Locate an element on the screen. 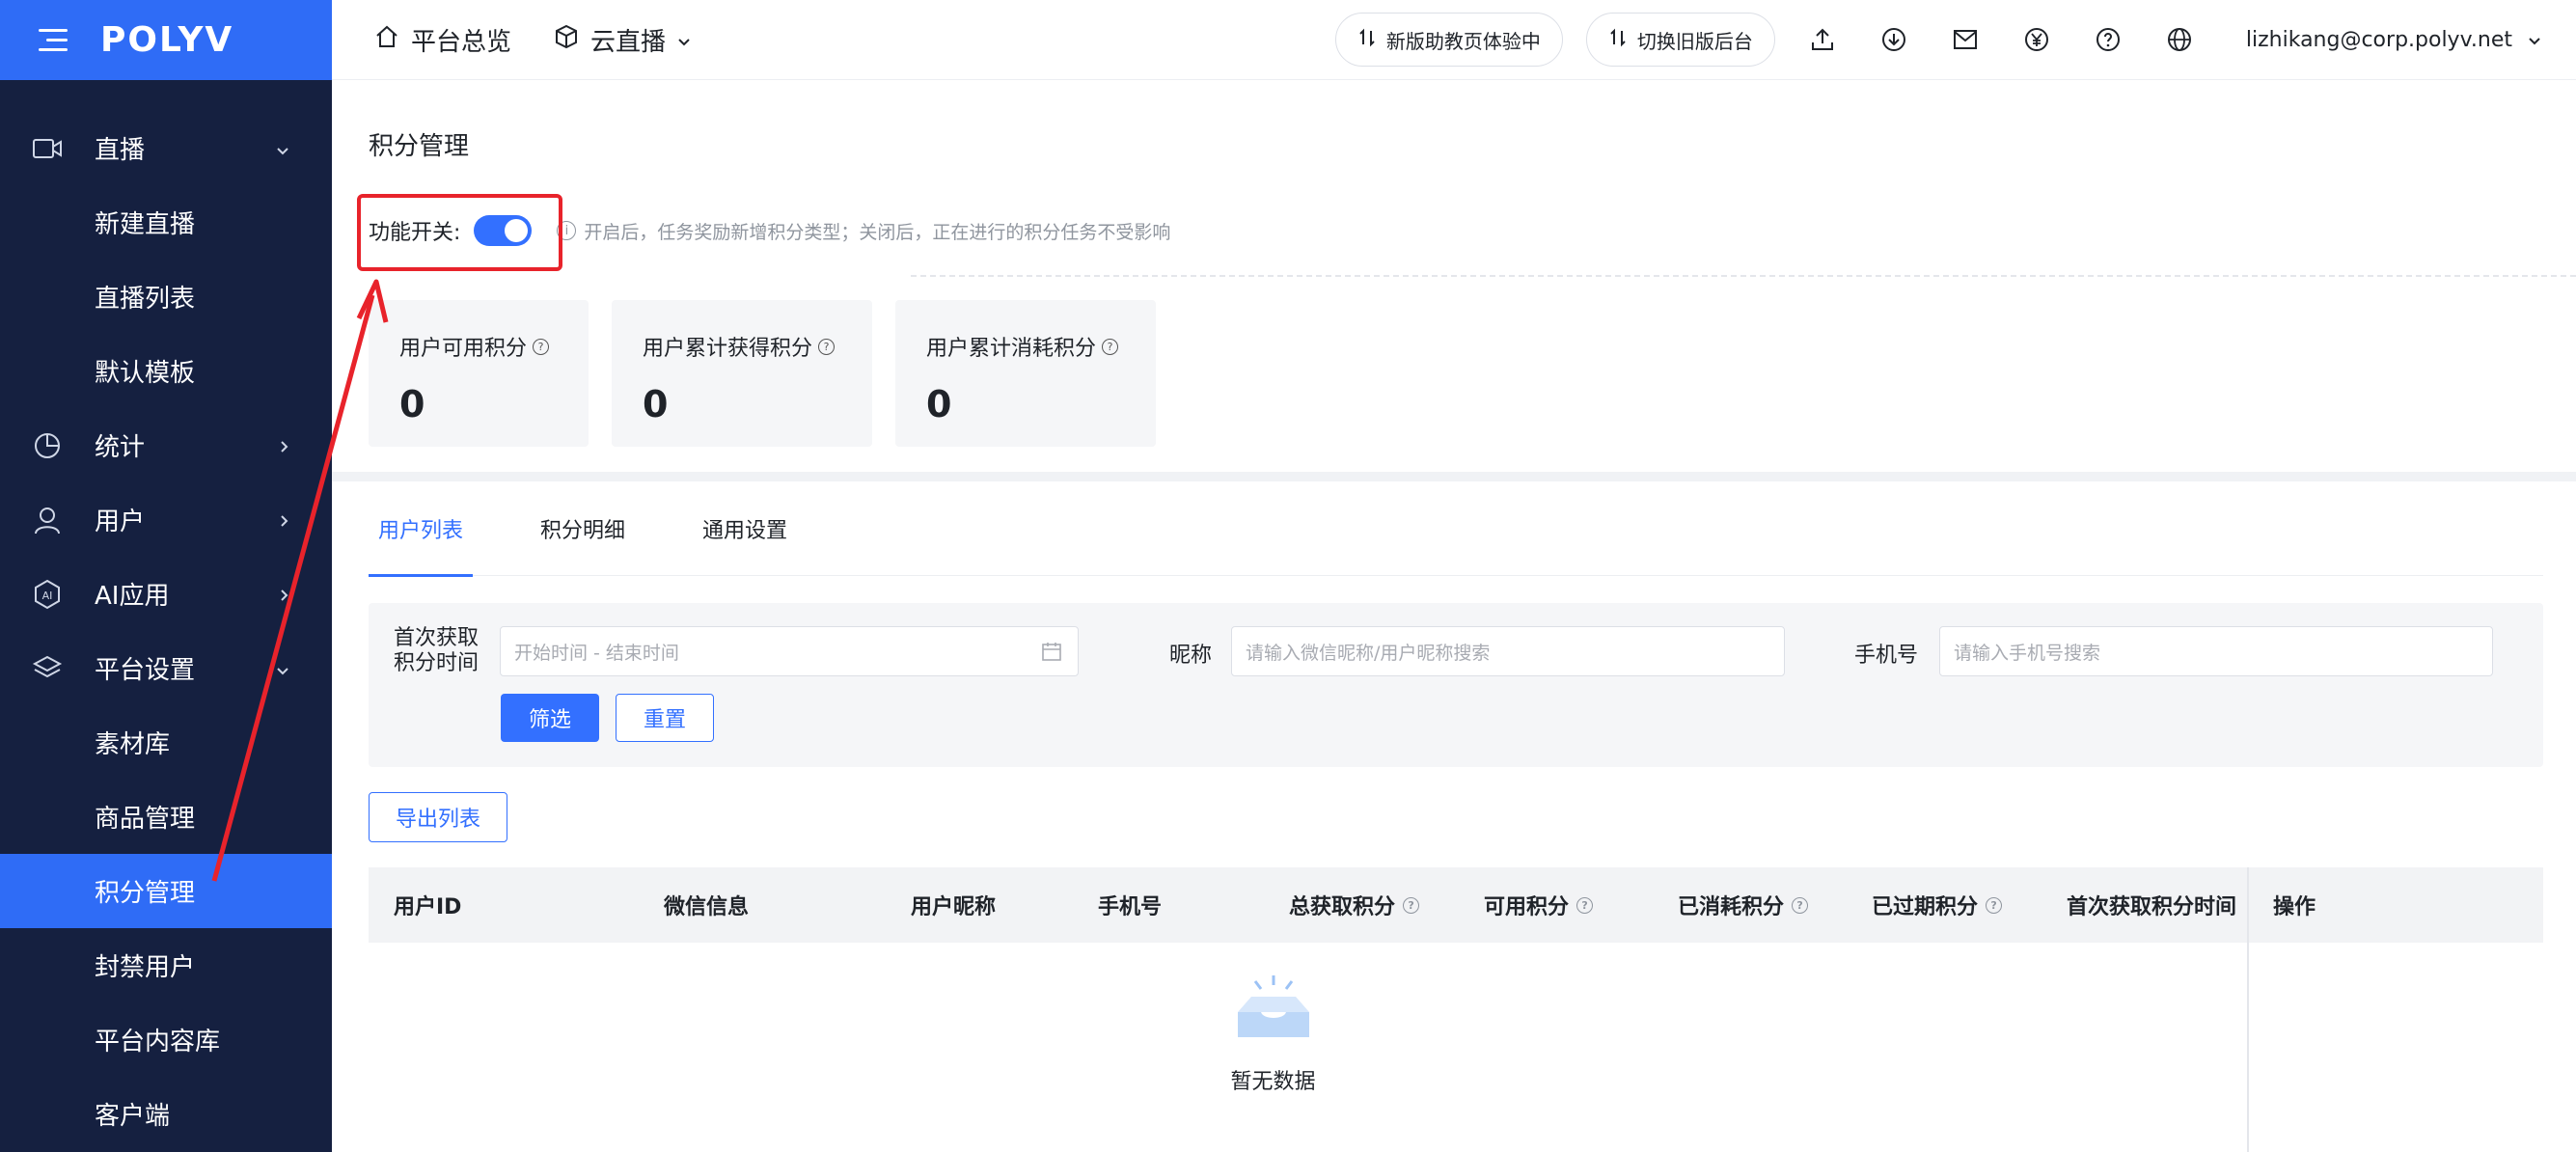  column-header-text: 用户昵称 is located at coordinates (954, 907).